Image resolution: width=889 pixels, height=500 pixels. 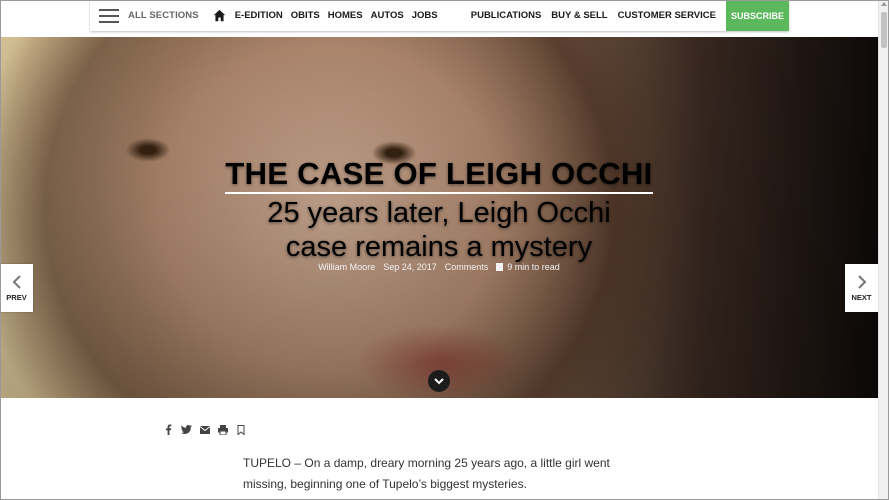 I want to click on email-icon, so click(x=204, y=429).